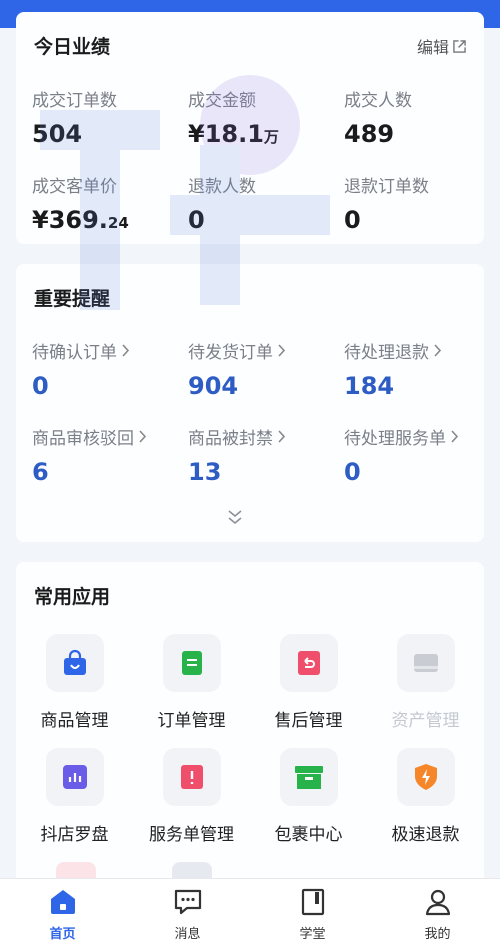 This screenshot has height=946, width=500. I want to click on tab-label: 消息, so click(187, 934).